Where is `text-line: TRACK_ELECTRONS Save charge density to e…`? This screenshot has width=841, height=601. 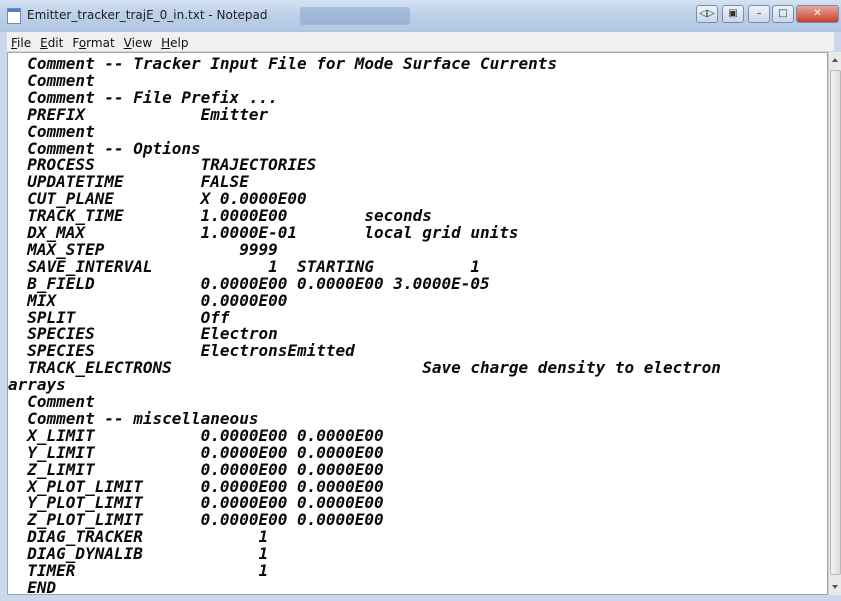 text-line: TRACK_ELECTRONS Save charge density to e… is located at coordinates (364, 368).